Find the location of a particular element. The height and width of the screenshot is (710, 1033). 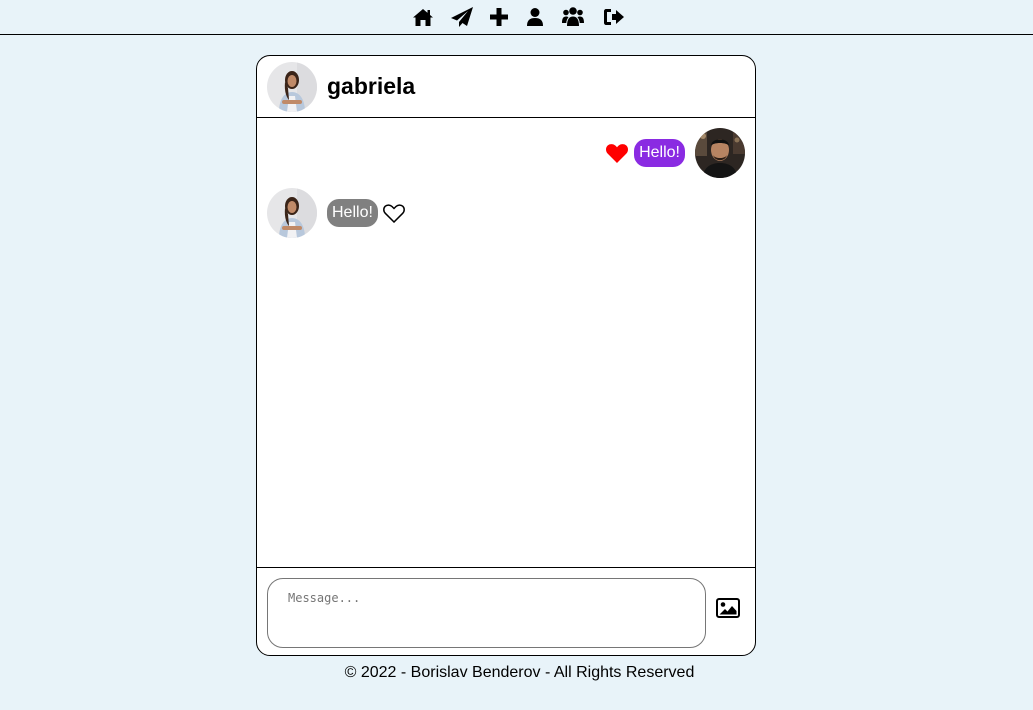

plus-icon is located at coordinates (499, 17).